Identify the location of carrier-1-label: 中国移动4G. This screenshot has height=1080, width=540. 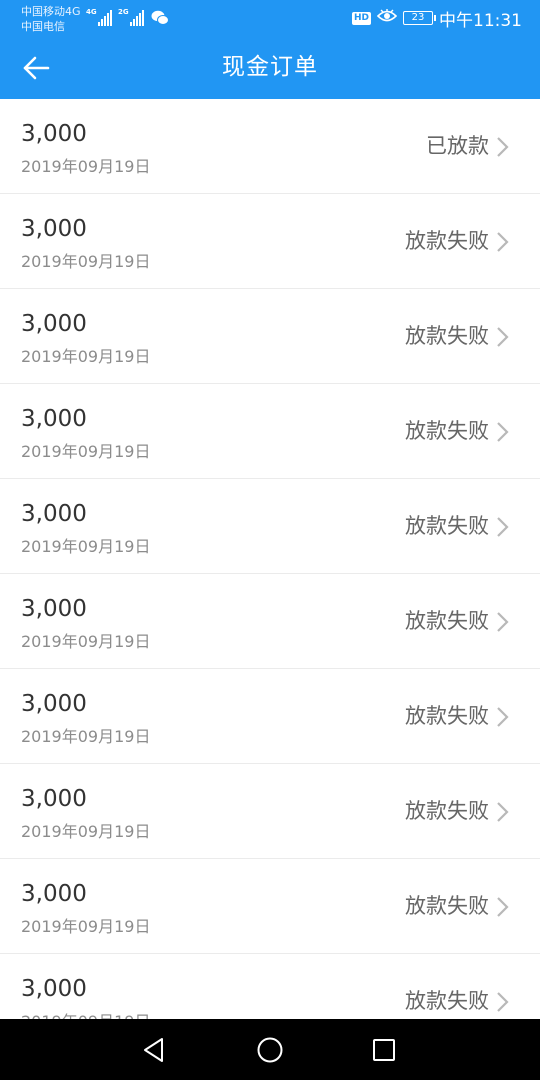
(51, 11).